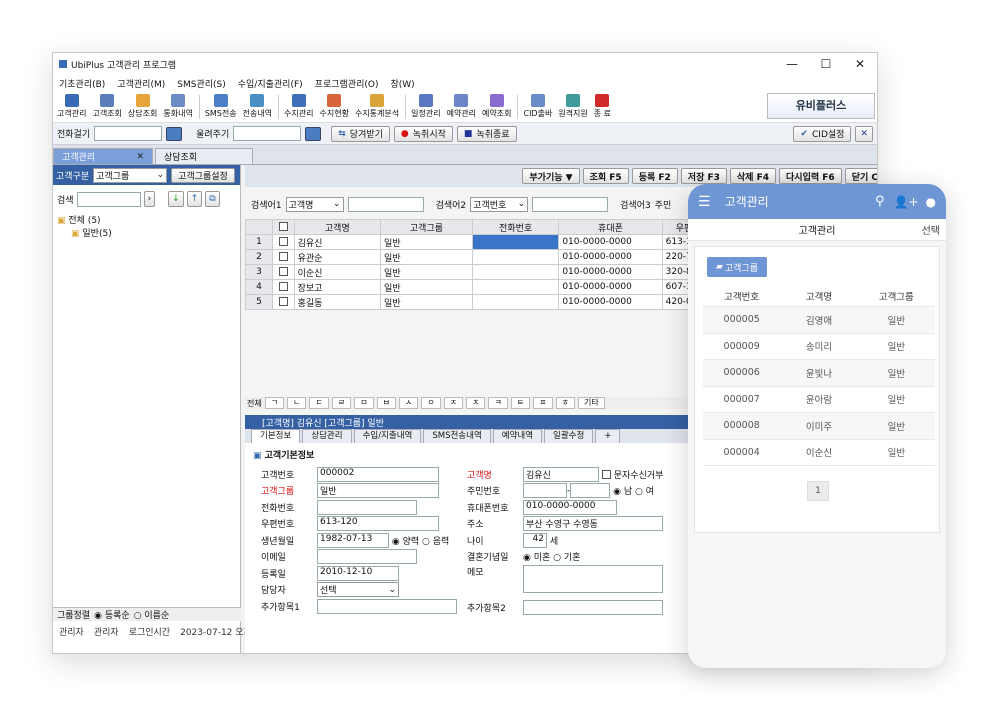 This screenshot has height=726, width=1000. Describe the element at coordinates (267, 133) in the screenshot. I see `ring-number-input` at that location.